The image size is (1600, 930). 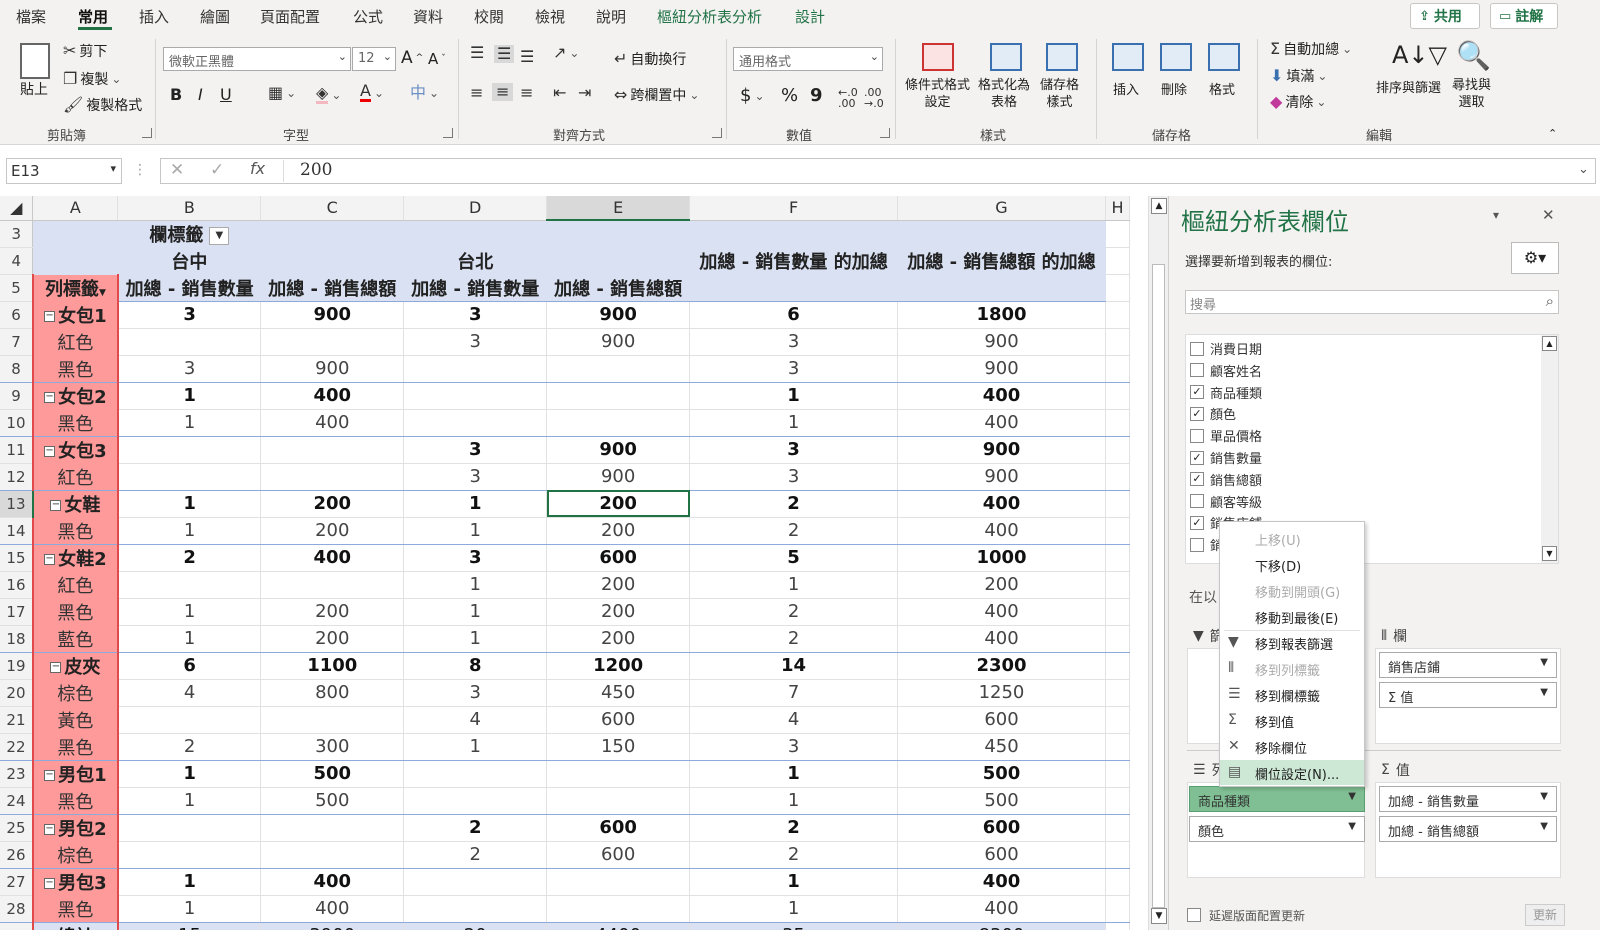 What do you see at coordinates (1496, 215) in the screenshot?
I see `pane-options-icon: ▾` at bounding box center [1496, 215].